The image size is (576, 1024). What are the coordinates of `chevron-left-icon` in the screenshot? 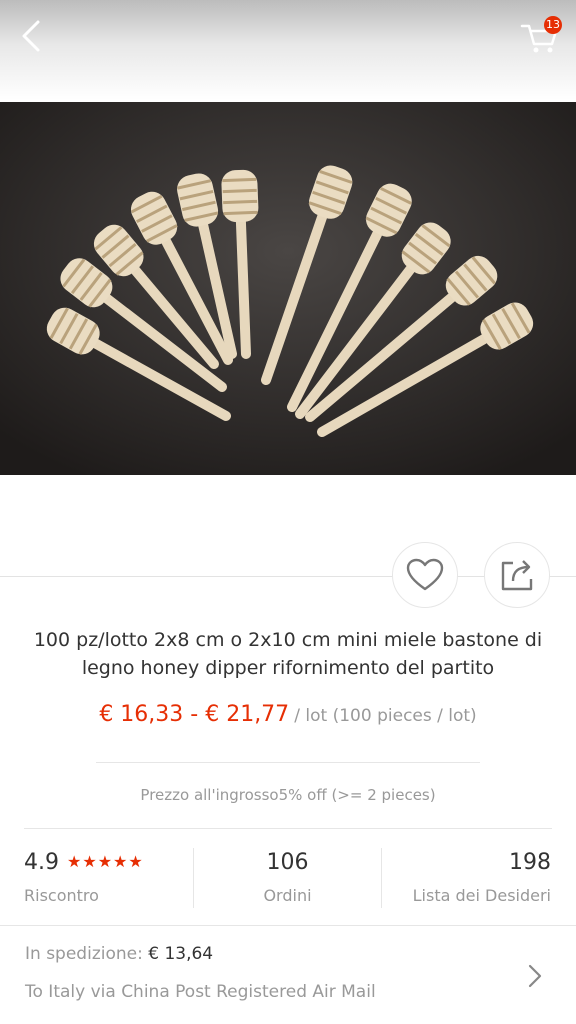 It's located at (31, 36).